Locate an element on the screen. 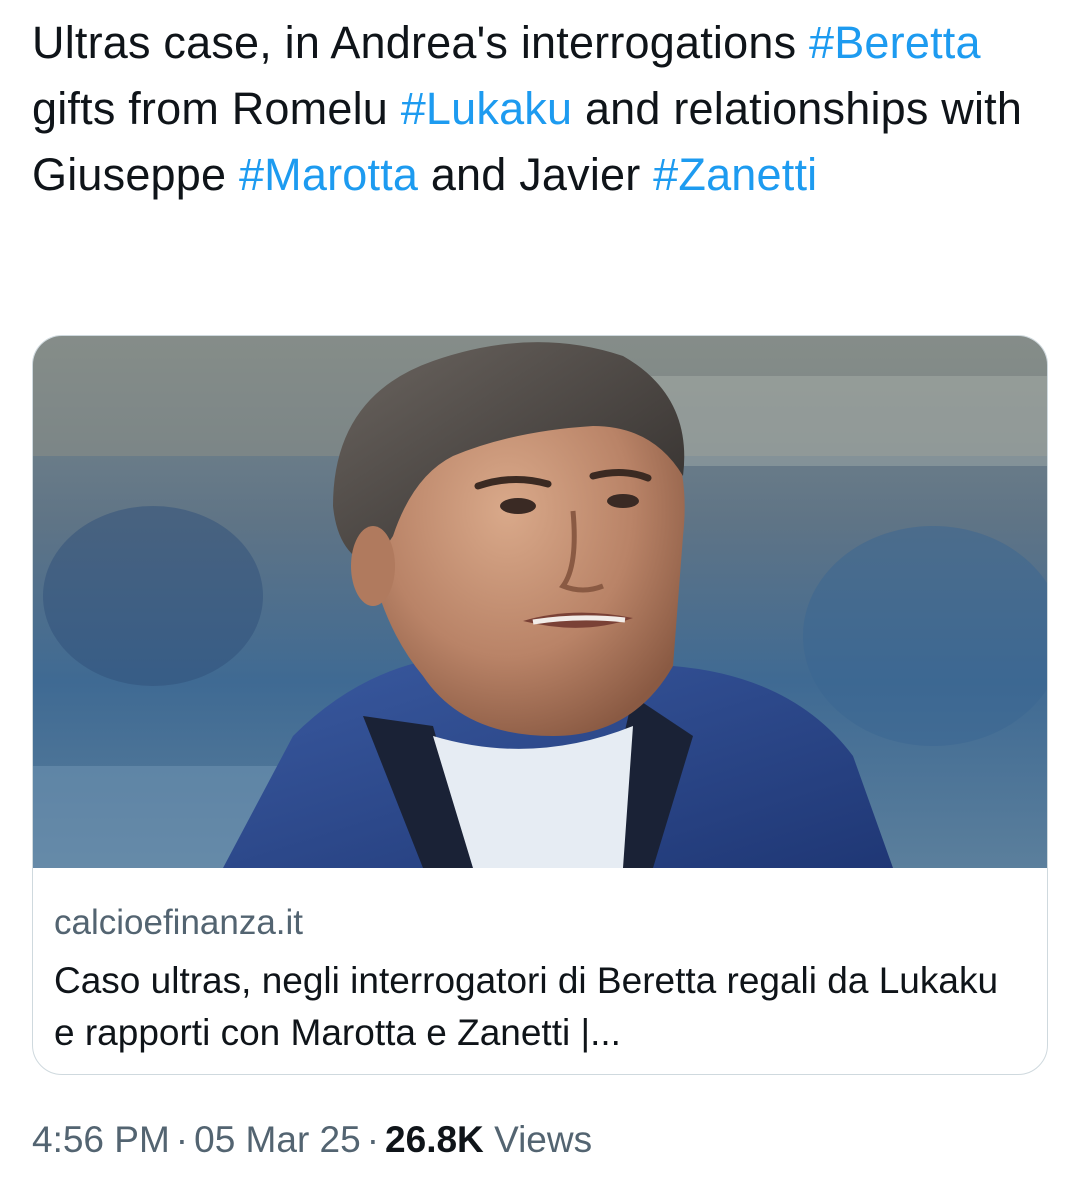 The image size is (1080, 1187). hashtag-zanetti-link: #Zanetti is located at coordinates (735, 174).